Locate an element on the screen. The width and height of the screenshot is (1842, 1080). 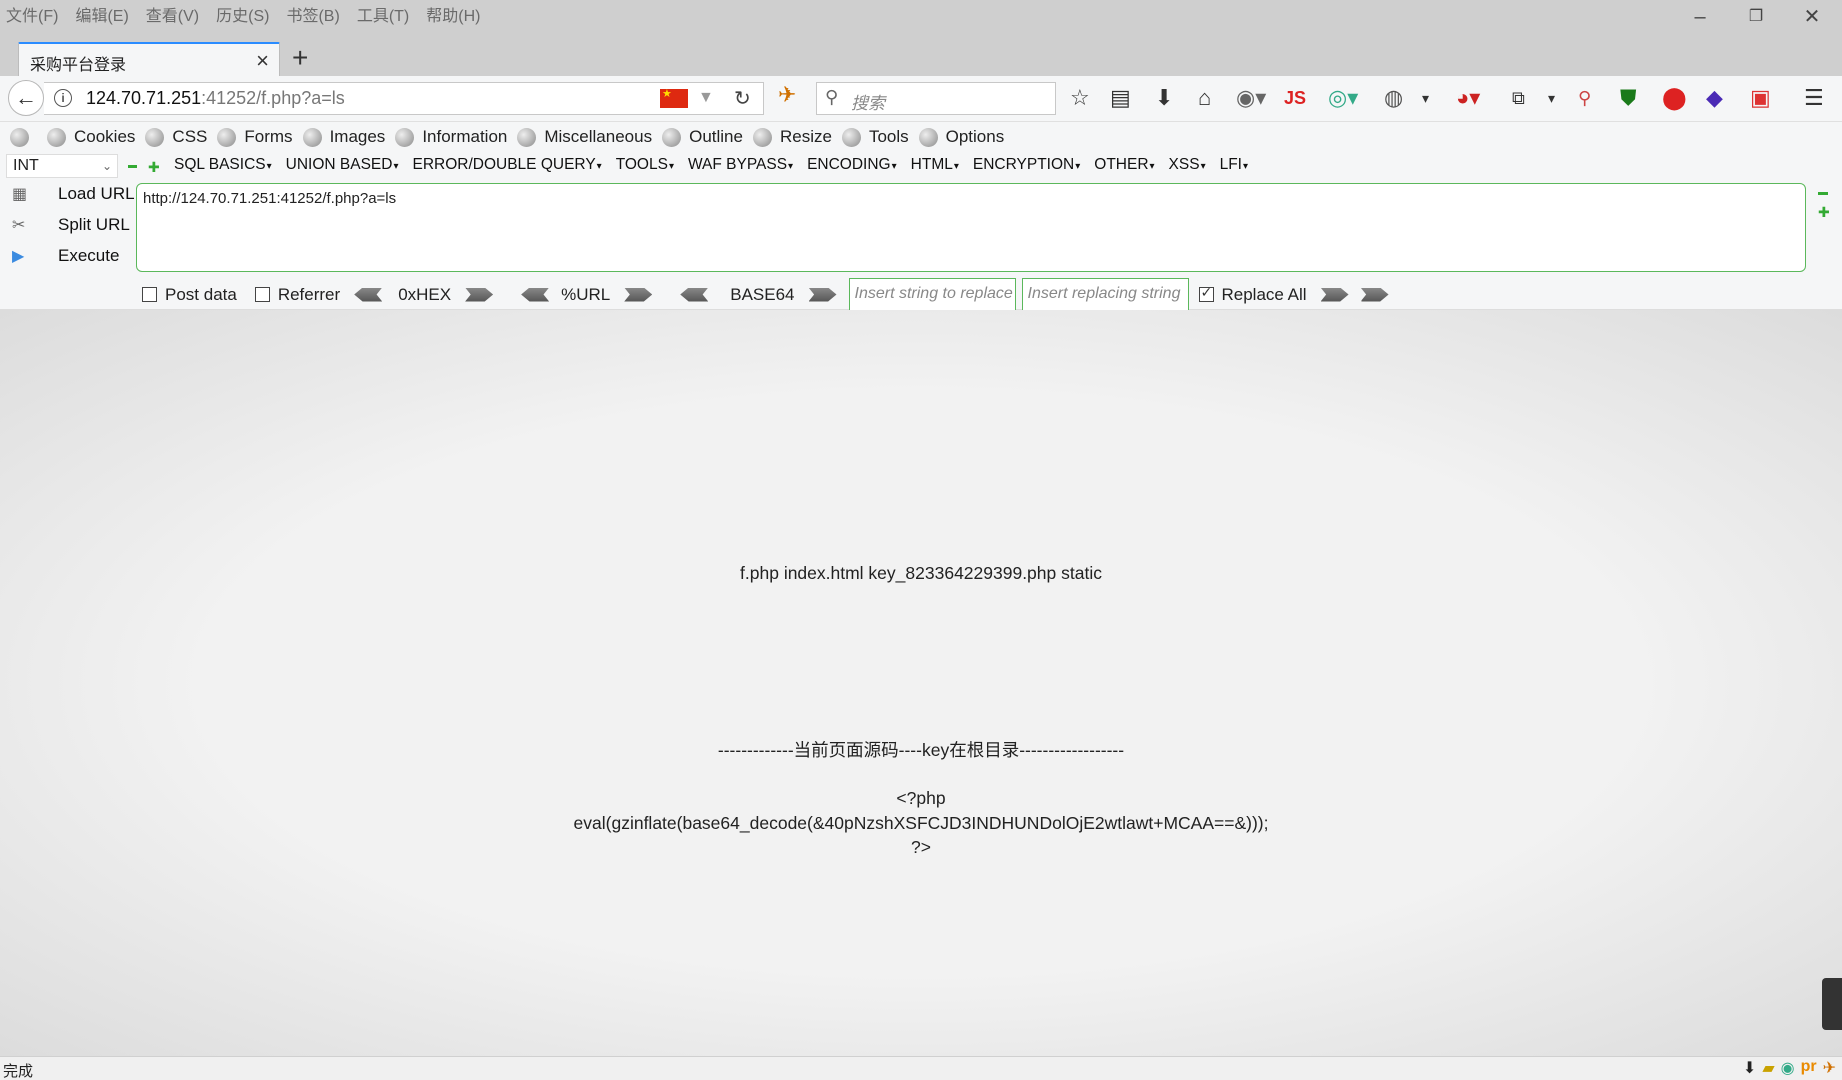
replace-to-input: Insert replacing string is located at coordinates (1105, 294).